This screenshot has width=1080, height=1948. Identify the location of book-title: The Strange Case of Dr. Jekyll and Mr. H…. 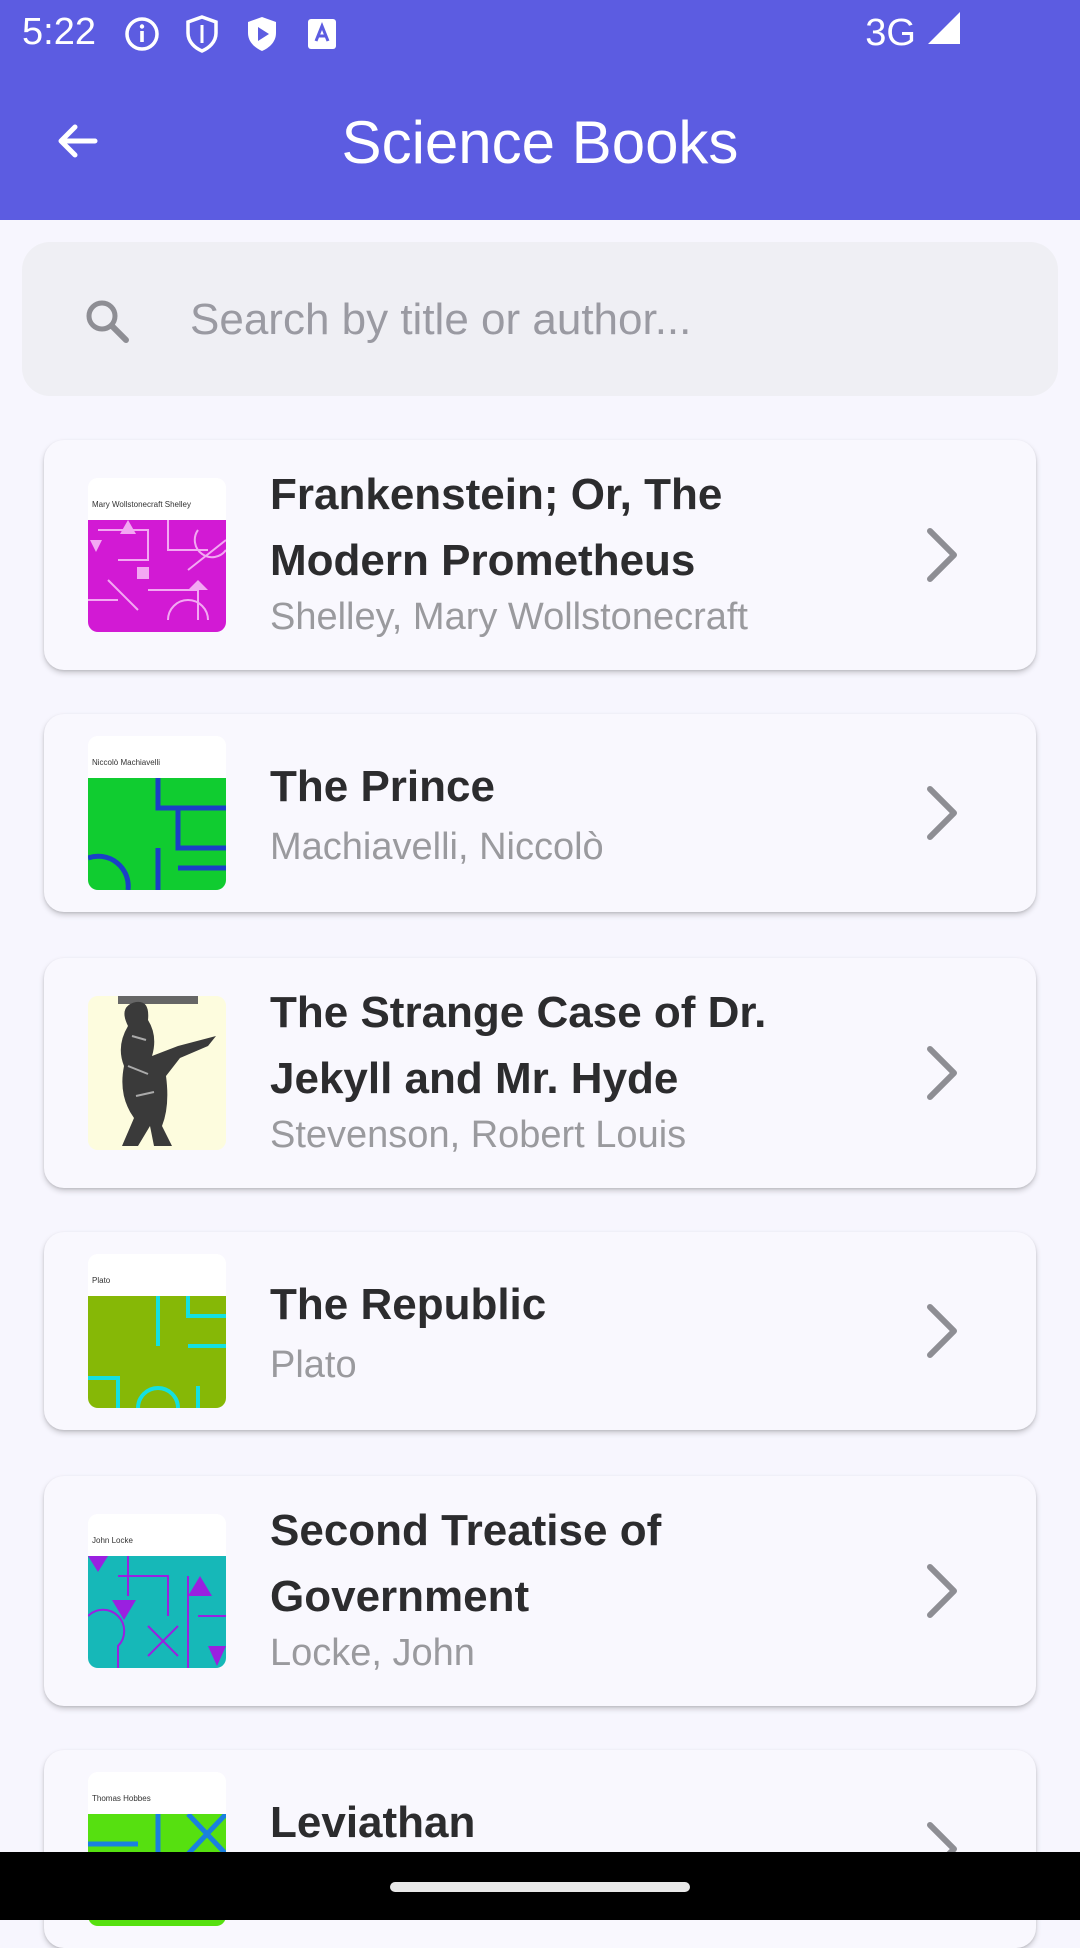
(518, 1045).